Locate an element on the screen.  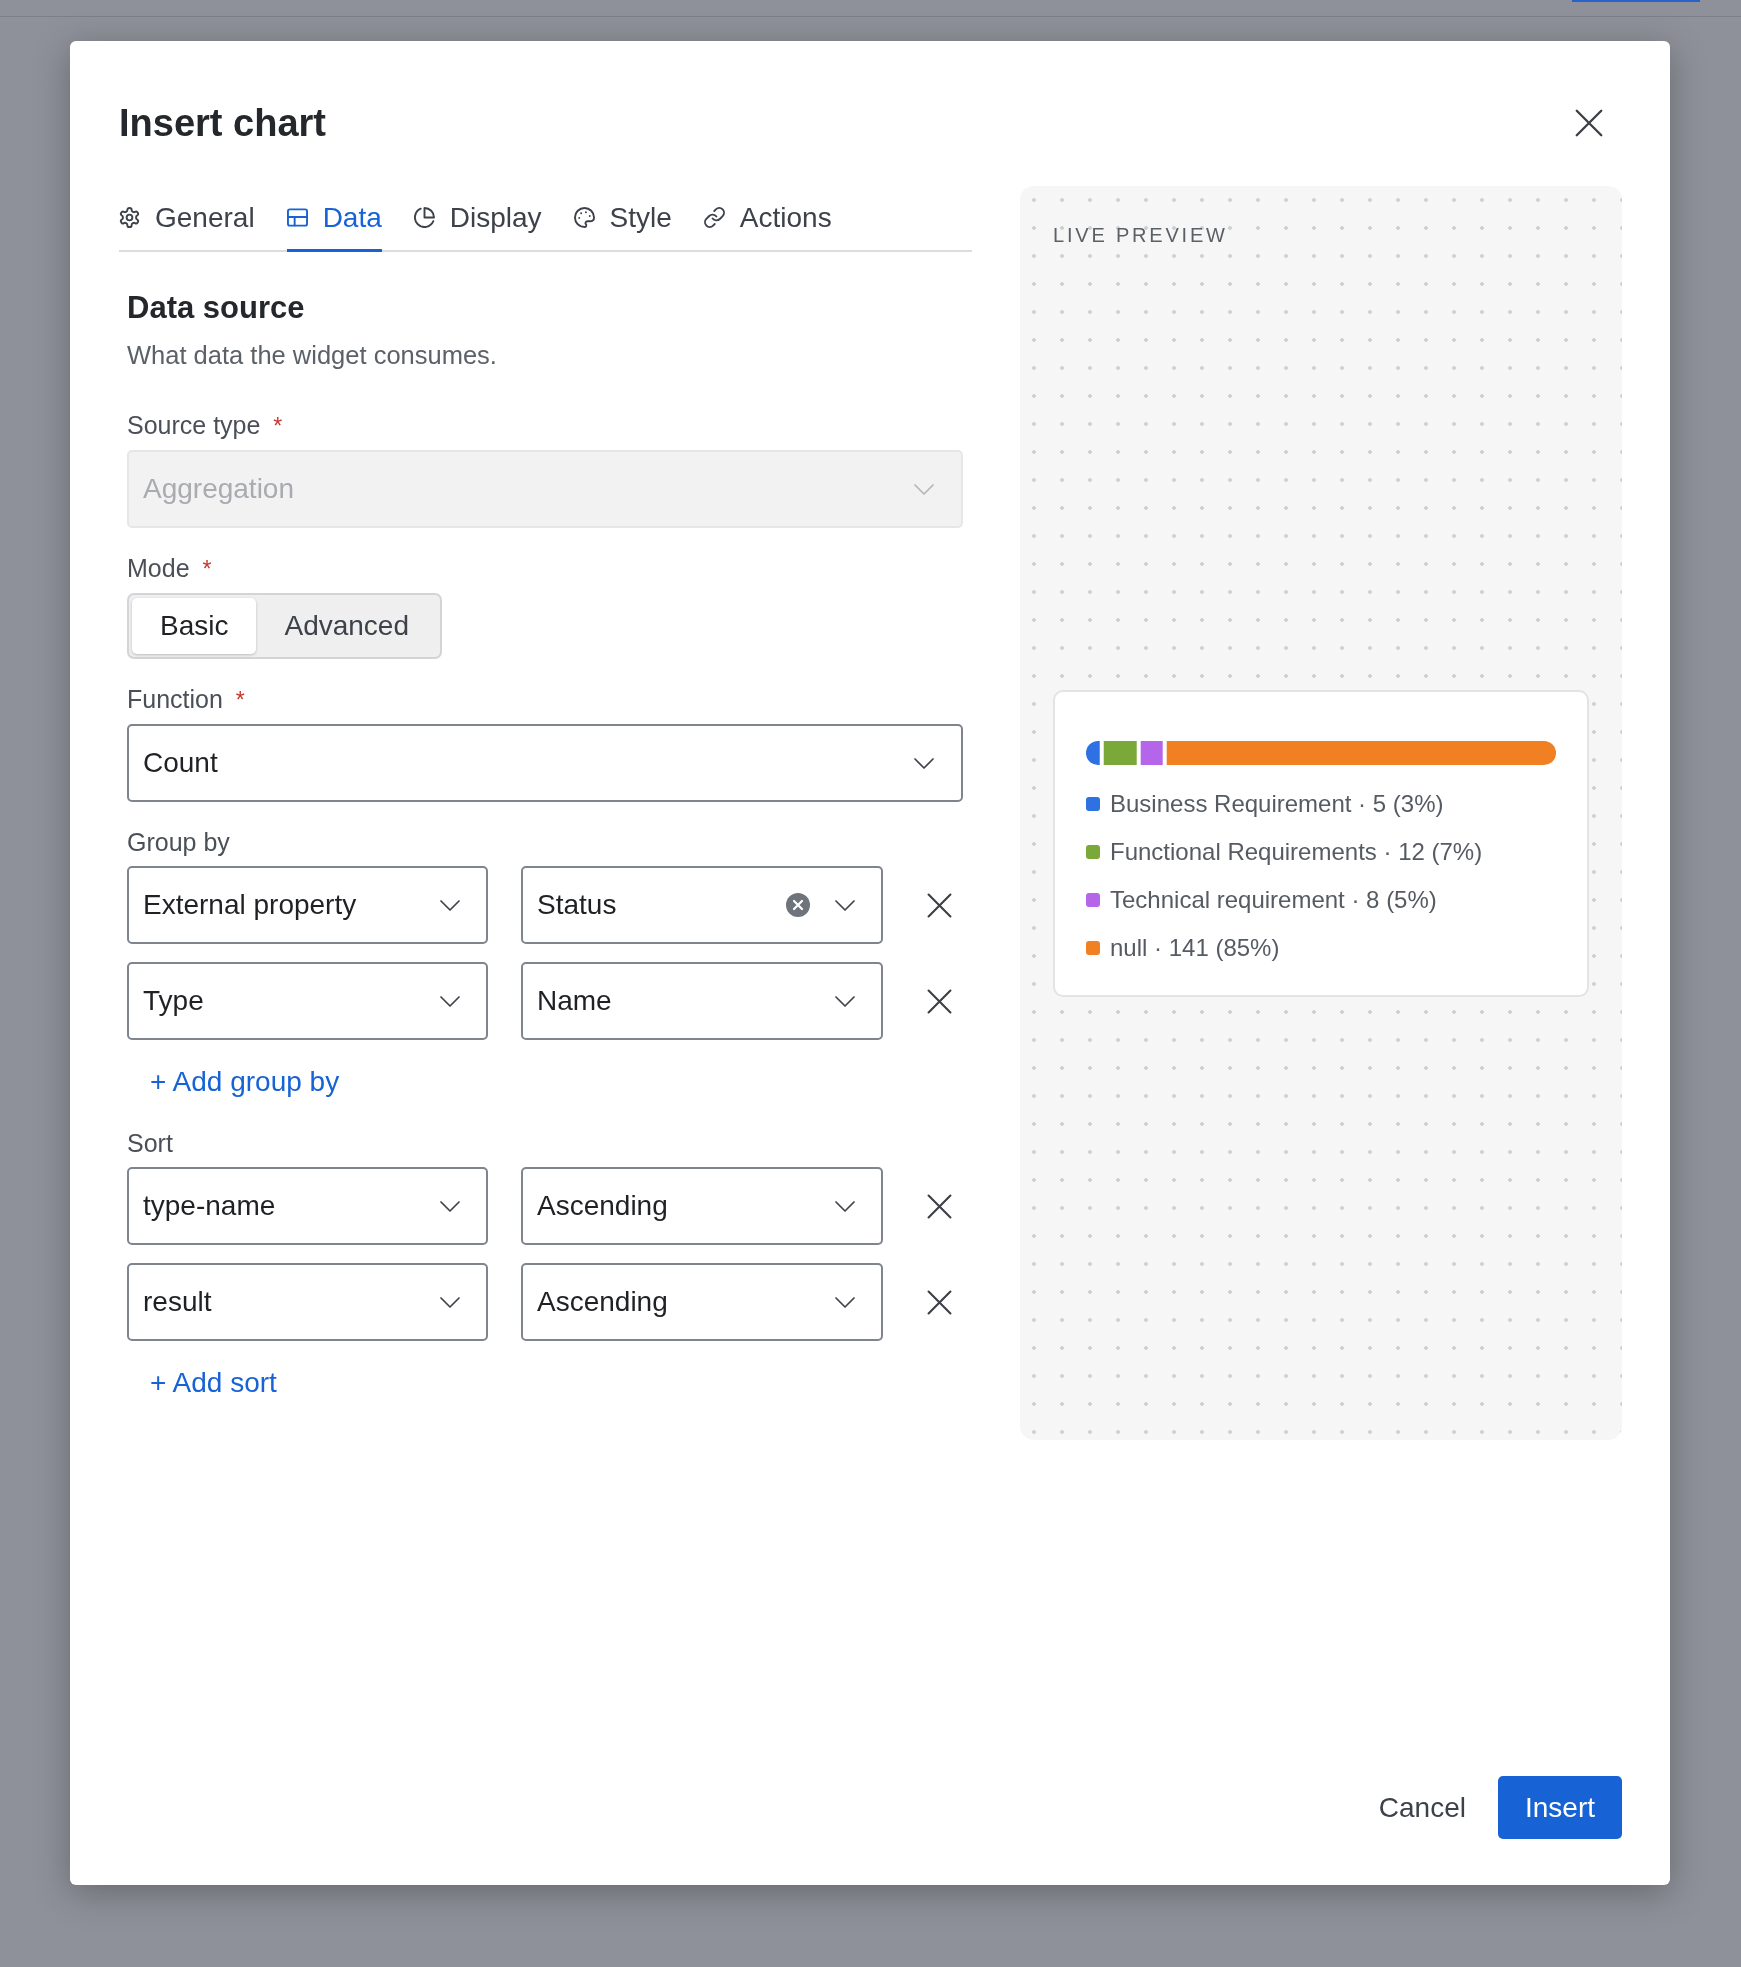
mode-option: Basic is located at coordinates (194, 626).